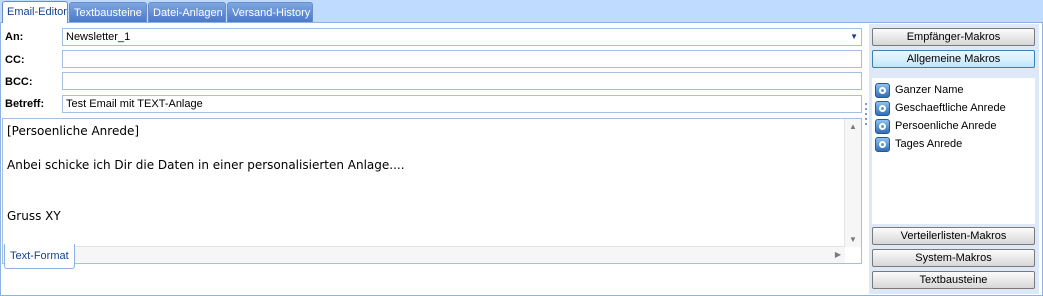 The image size is (1043, 296). What do you see at coordinates (108, 12) in the screenshot?
I see `tab-textbausteine: Textbausteine` at bounding box center [108, 12].